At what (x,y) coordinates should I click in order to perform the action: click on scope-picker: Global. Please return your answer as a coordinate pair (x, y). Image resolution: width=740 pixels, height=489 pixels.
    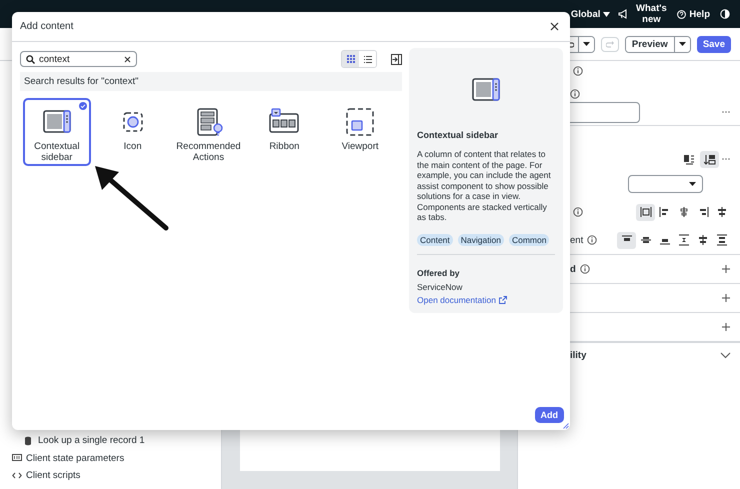
    Looking at the image, I should click on (590, 14).